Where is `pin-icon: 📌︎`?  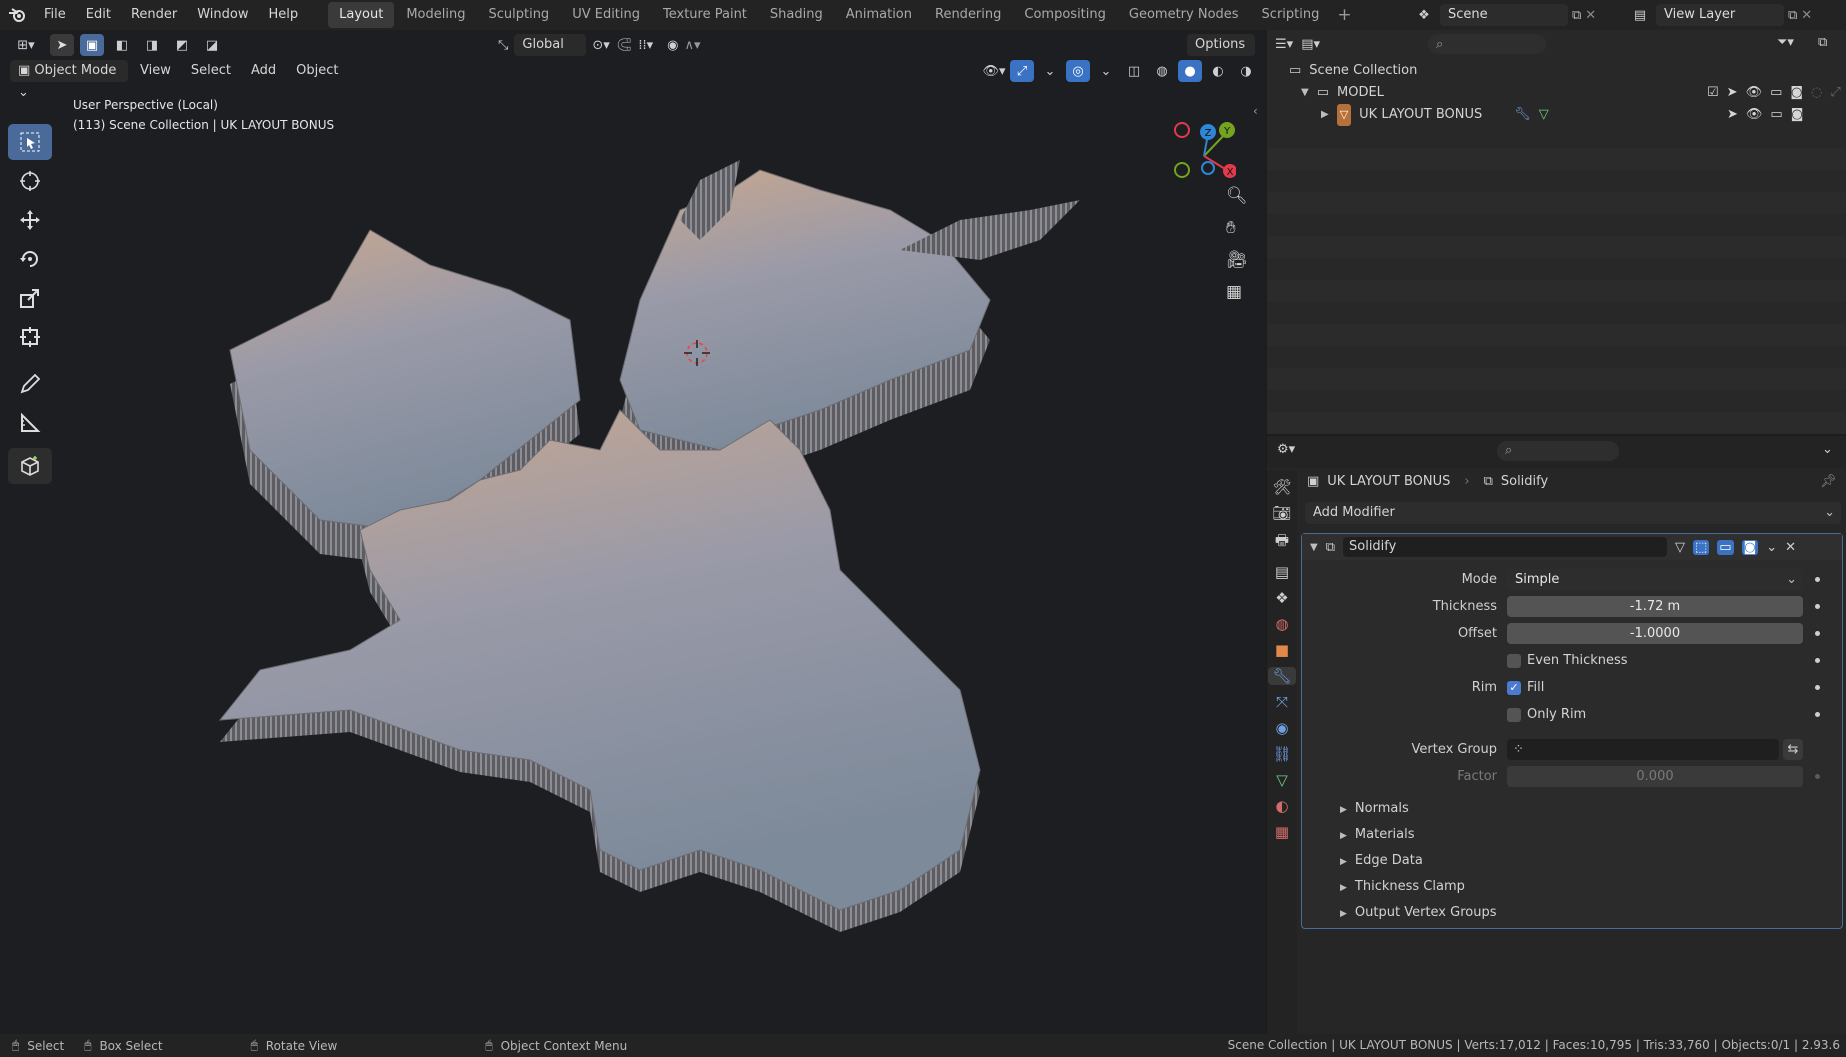 pin-icon: 📌︎ is located at coordinates (1828, 481).